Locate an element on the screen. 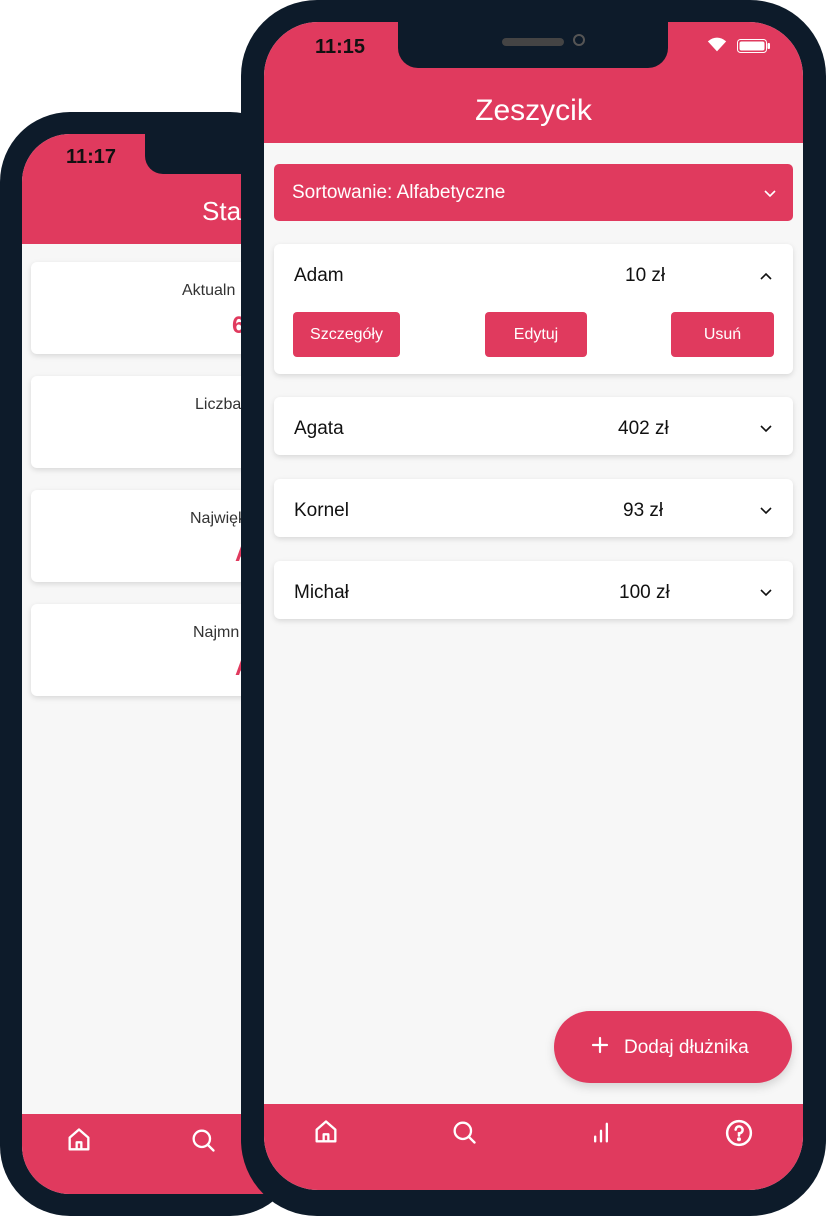 Image resolution: width=826 pixels, height=1216 pixels. add-debtor-button: Dodaj dłużnika is located at coordinates (673, 1047).